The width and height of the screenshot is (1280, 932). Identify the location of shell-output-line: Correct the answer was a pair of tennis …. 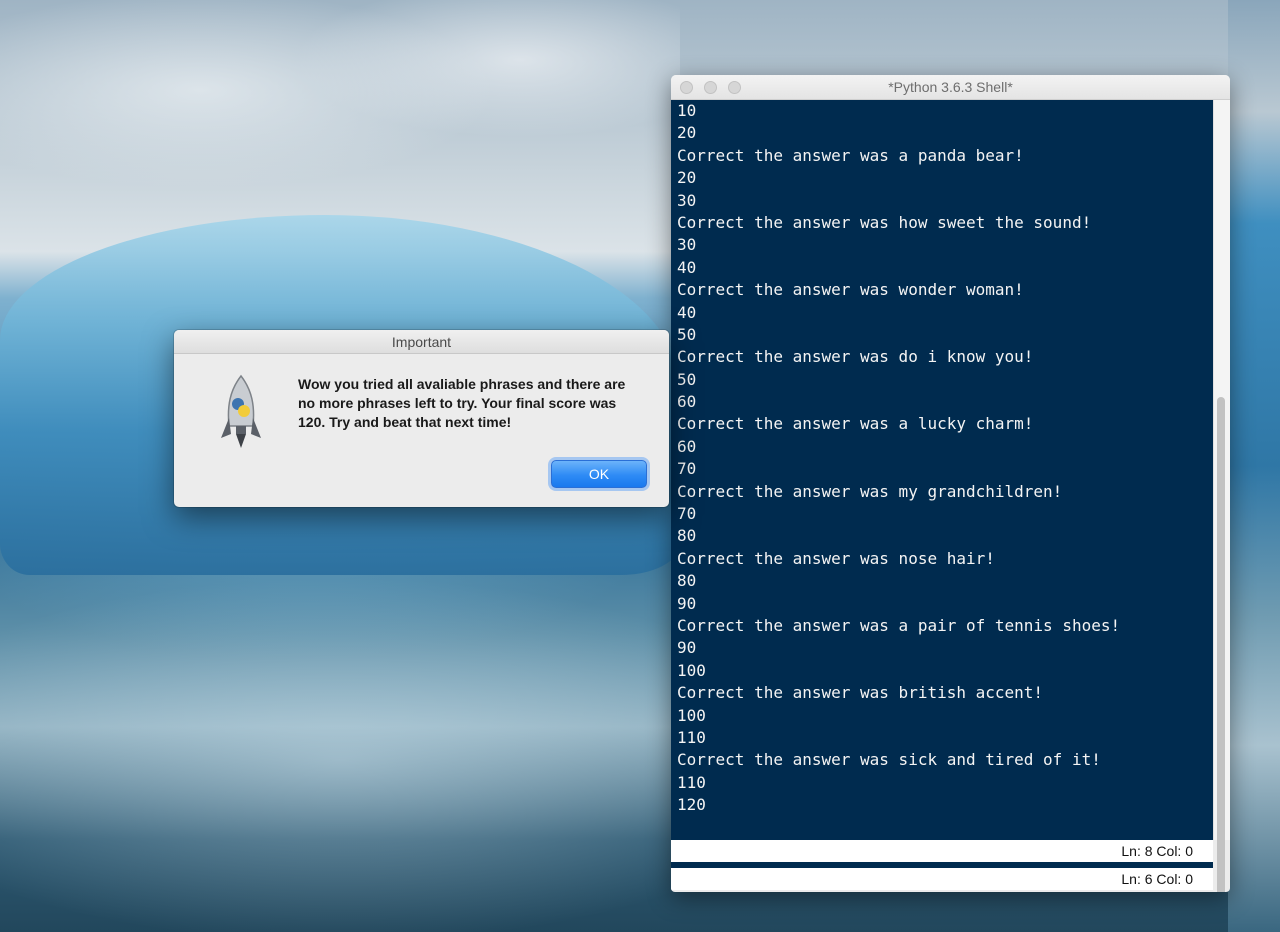
(899, 625).